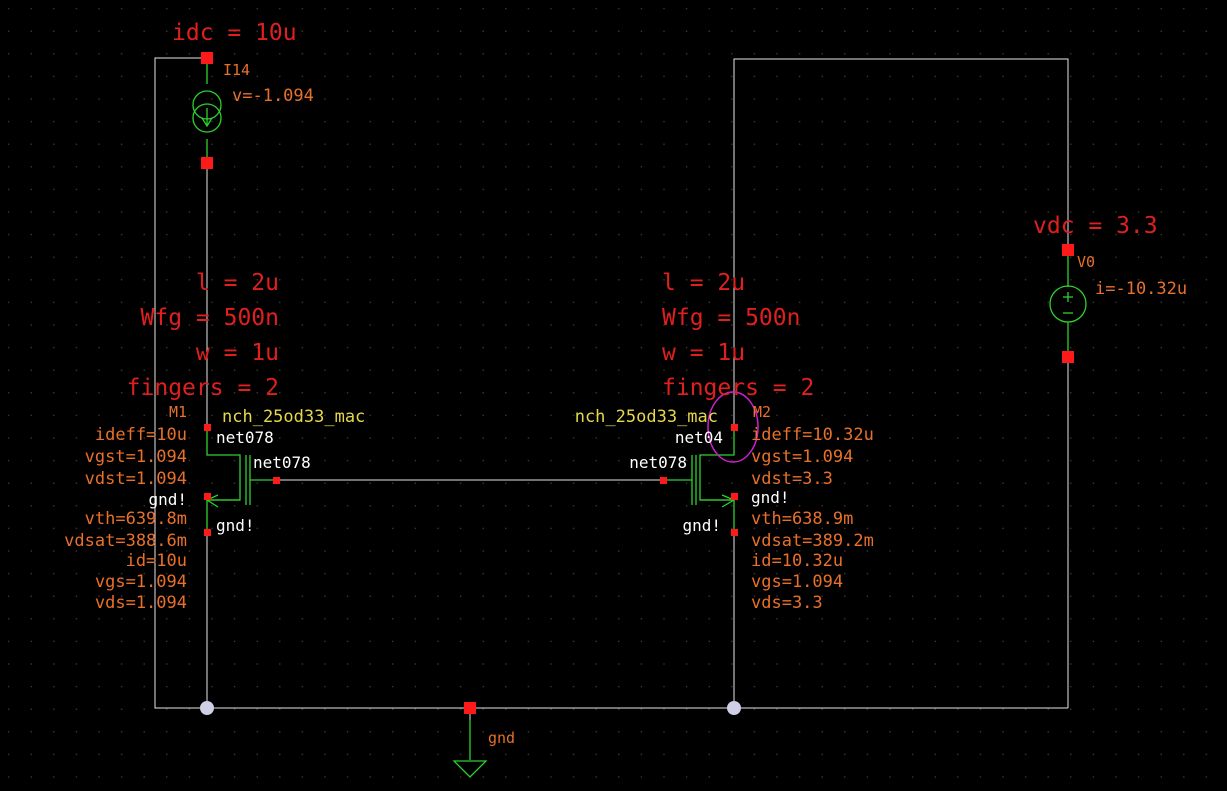 This screenshot has height=791, width=1227. I want to click on m1-gate-net: net078, so click(282, 463).